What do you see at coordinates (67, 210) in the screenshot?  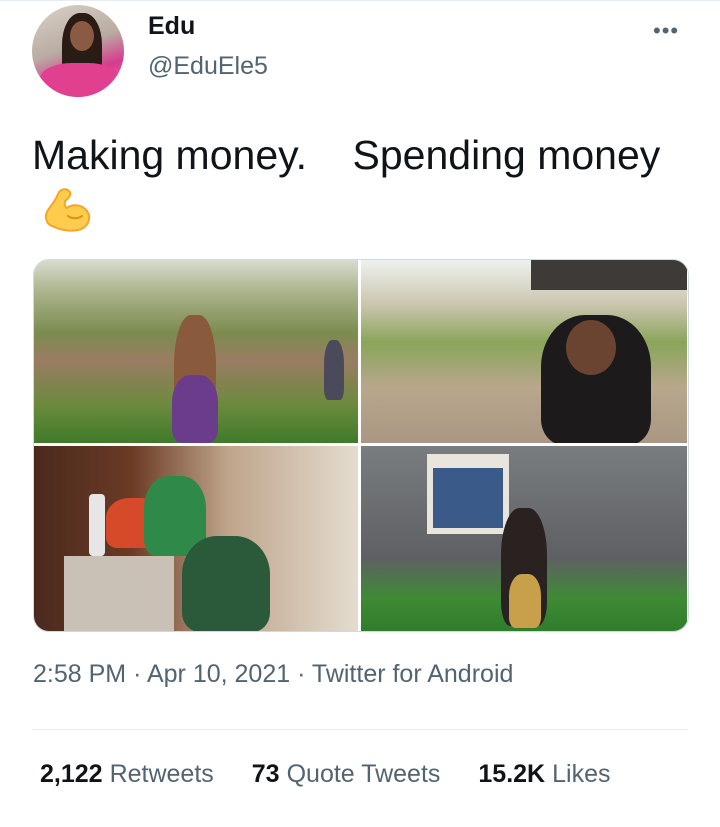 I see `flexed-biceps-icon` at bounding box center [67, 210].